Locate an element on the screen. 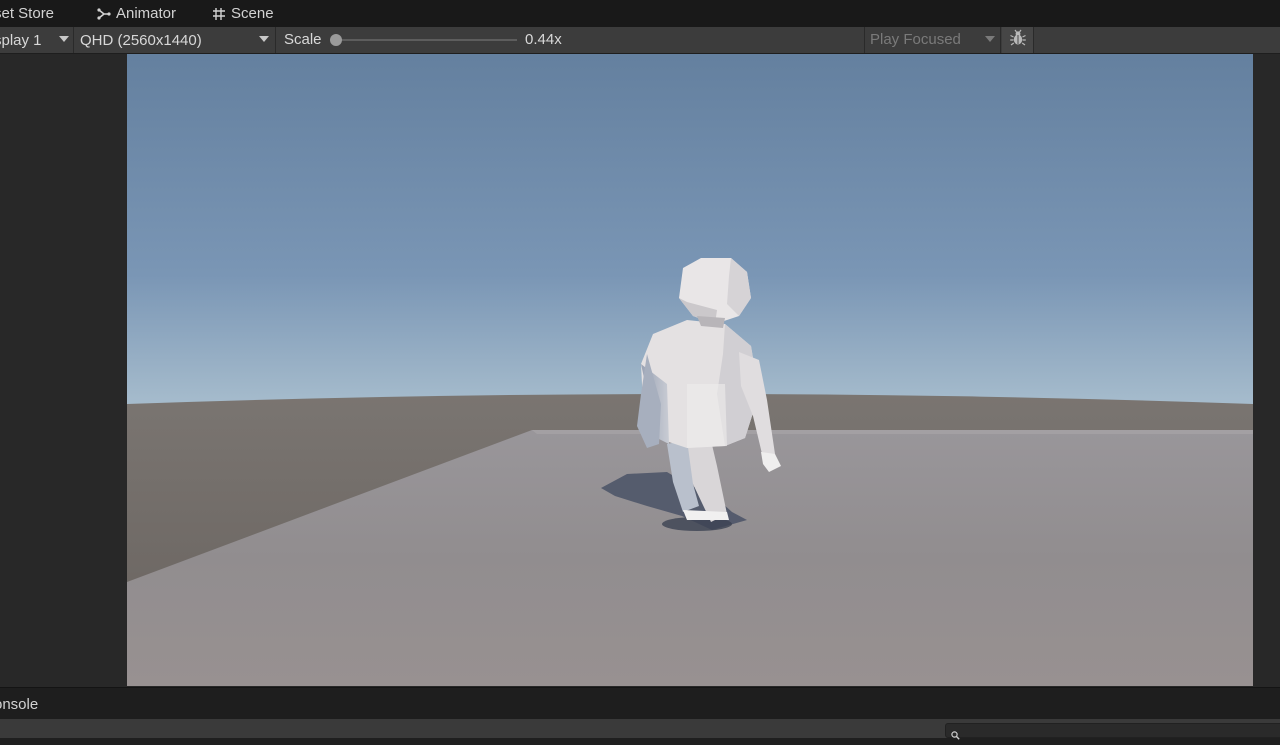  search-icon is located at coordinates (955, 736).